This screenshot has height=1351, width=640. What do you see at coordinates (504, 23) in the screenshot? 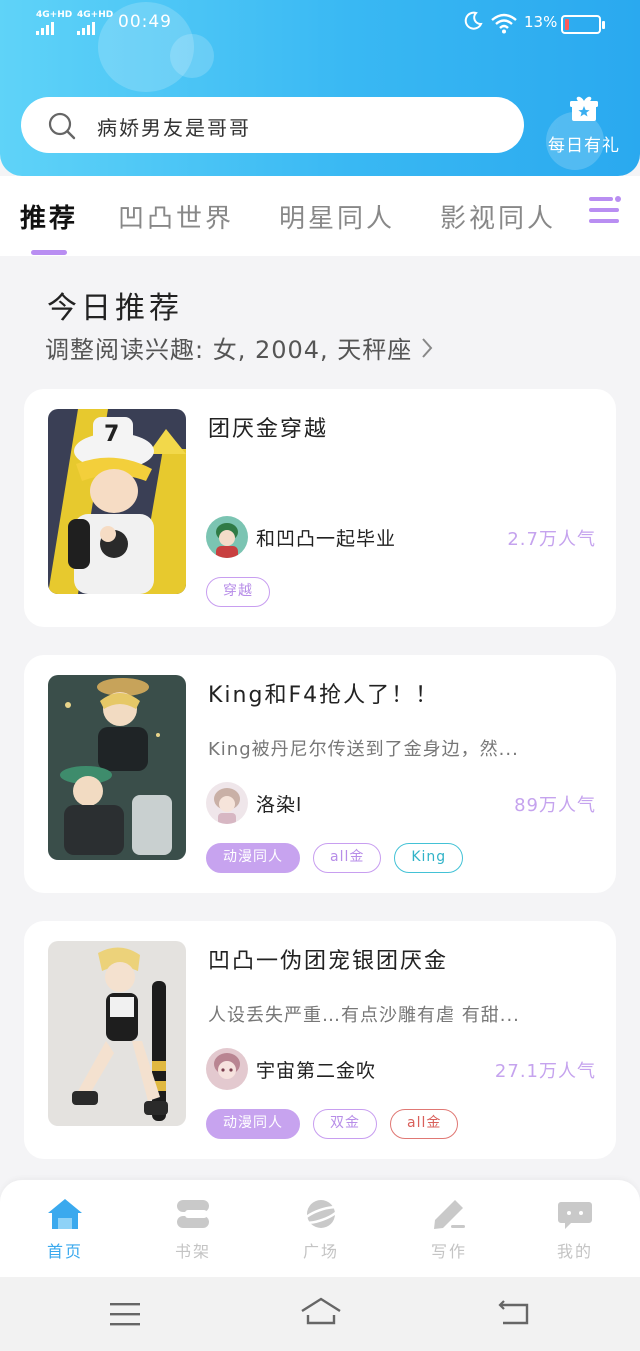
I see `wifi-icon` at bounding box center [504, 23].